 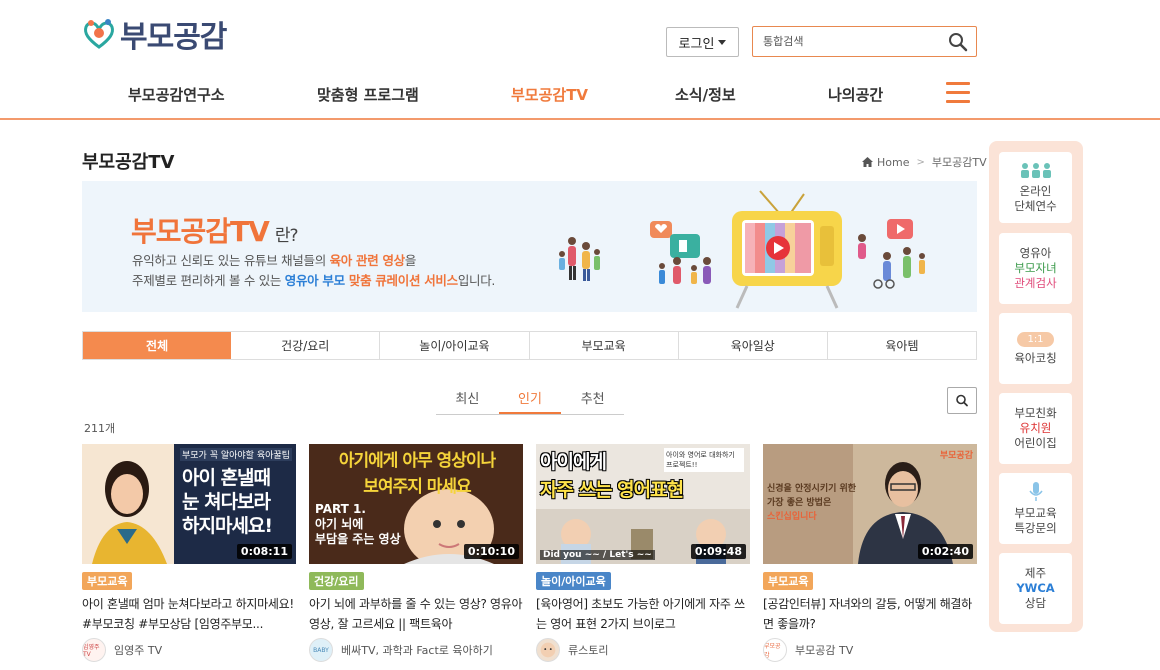 I want to click on thumbnail-logo: 부모공감, so click(x=956, y=456).